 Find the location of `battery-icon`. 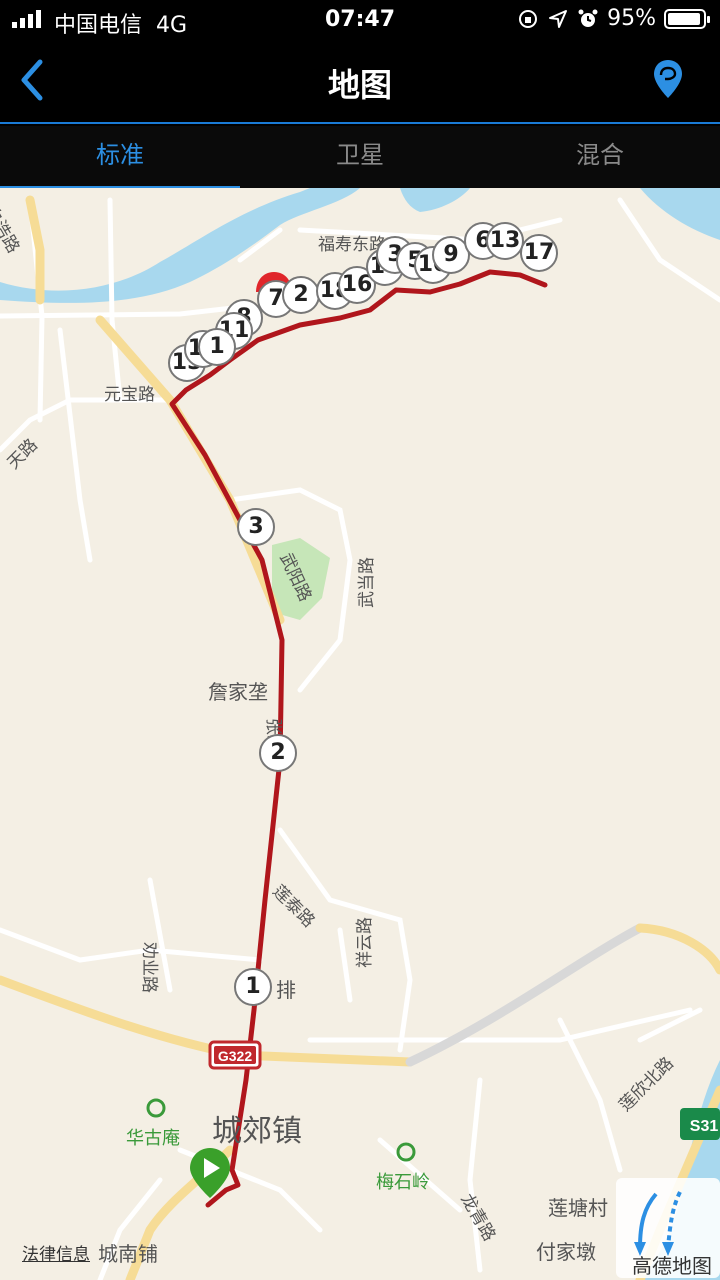

battery-icon is located at coordinates (687, 18).